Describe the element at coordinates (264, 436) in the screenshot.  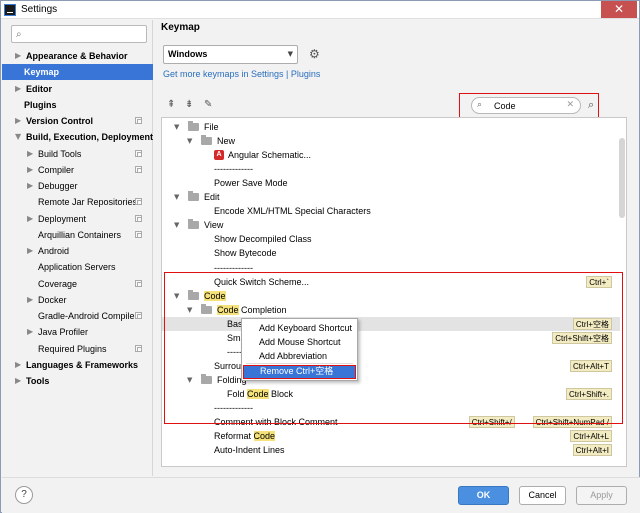
I see `search-match: Code` at that location.